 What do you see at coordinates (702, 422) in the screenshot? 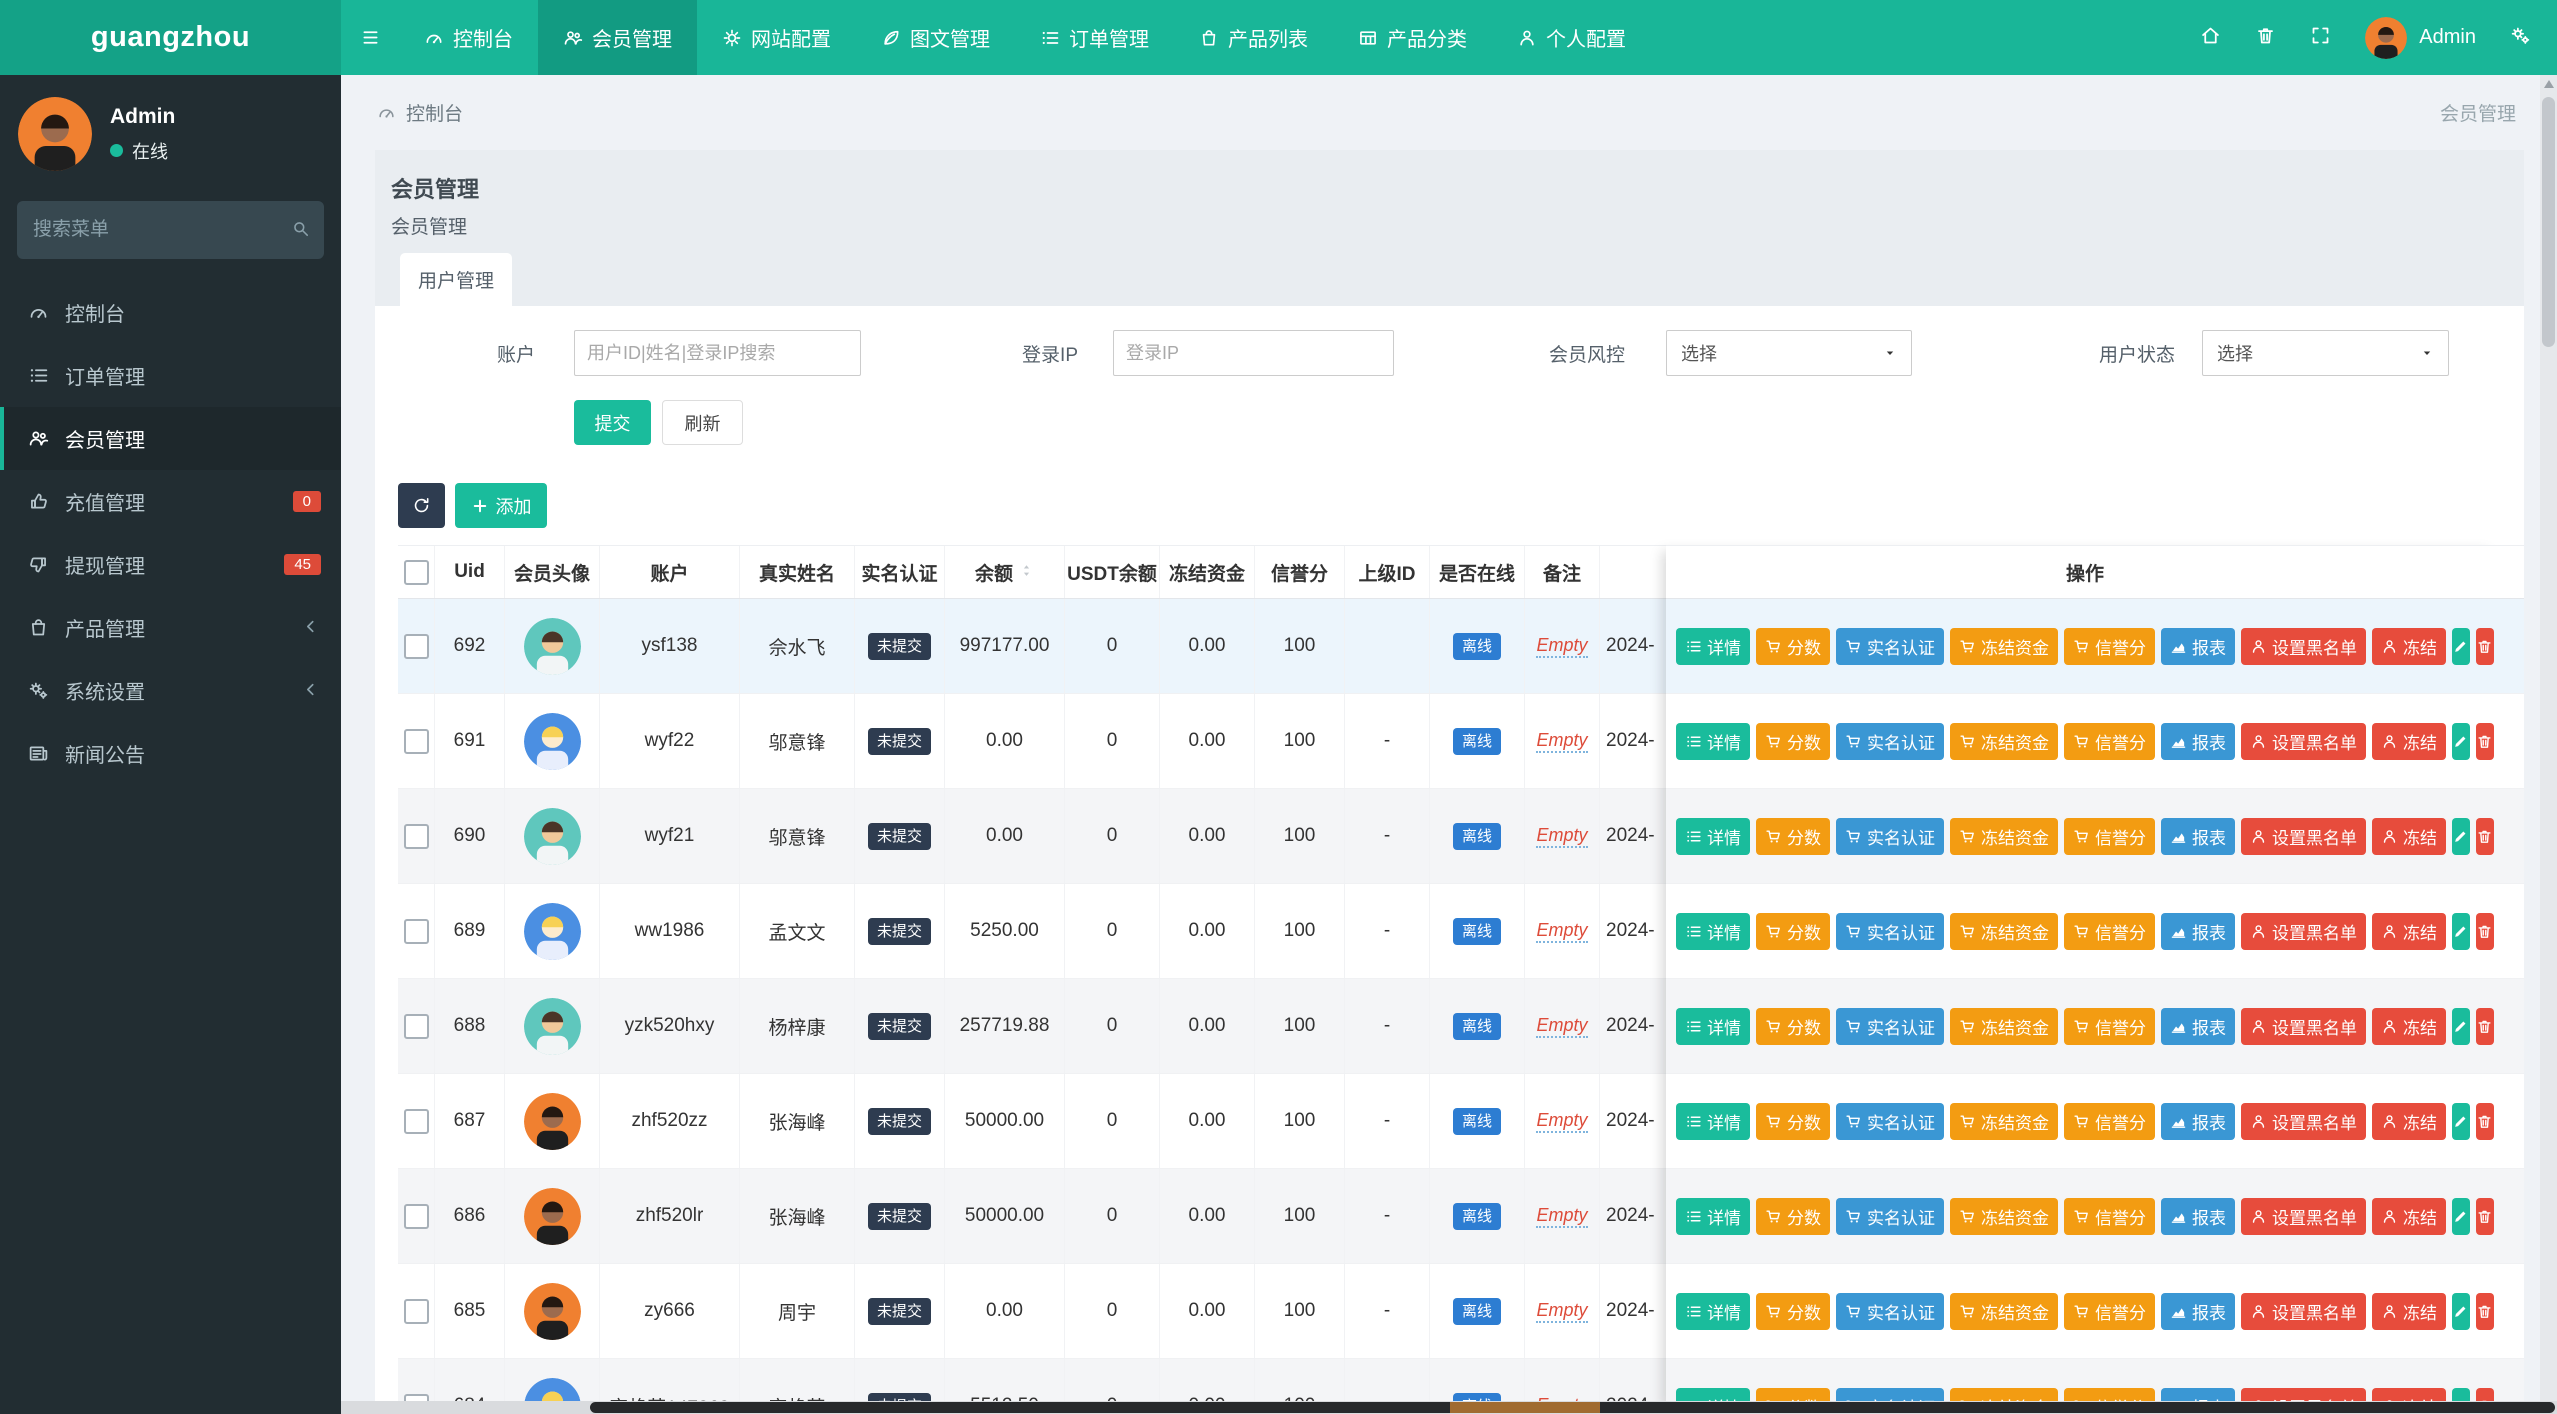
I see `refresh-button: 刷新` at bounding box center [702, 422].